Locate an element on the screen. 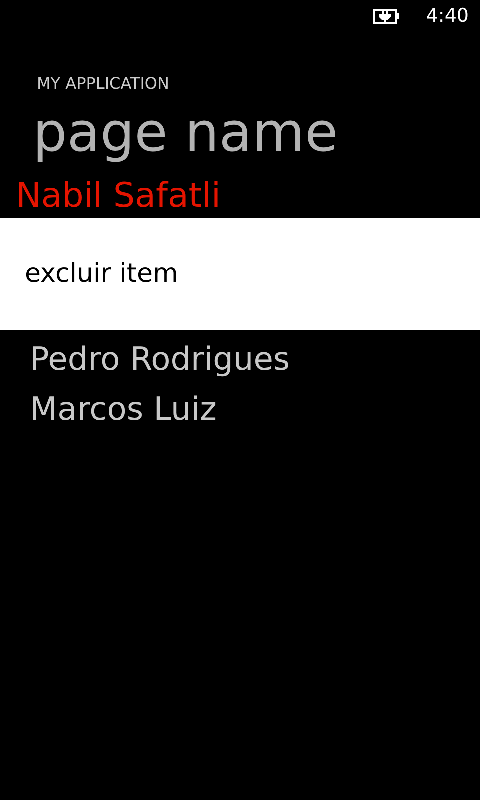  page-title: page name is located at coordinates (186, 133).